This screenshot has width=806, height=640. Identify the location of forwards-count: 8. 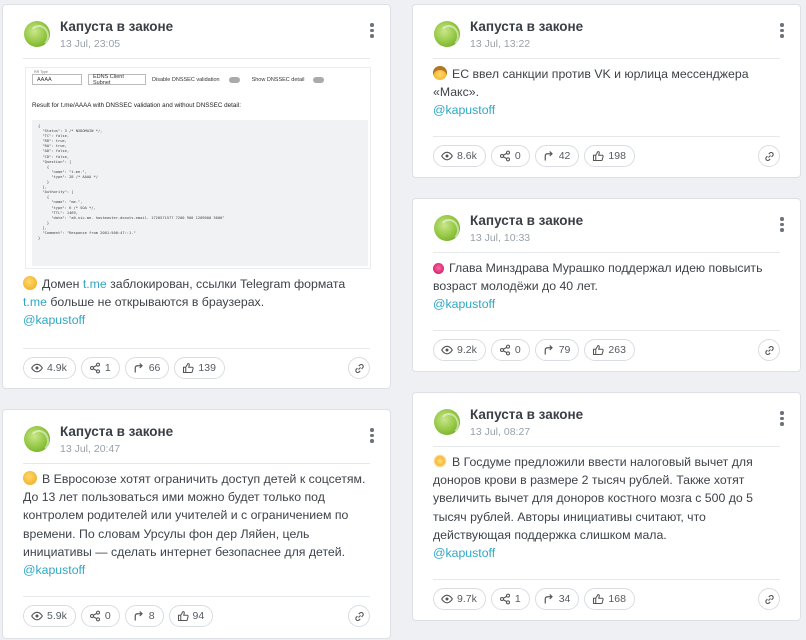
(151, 616).